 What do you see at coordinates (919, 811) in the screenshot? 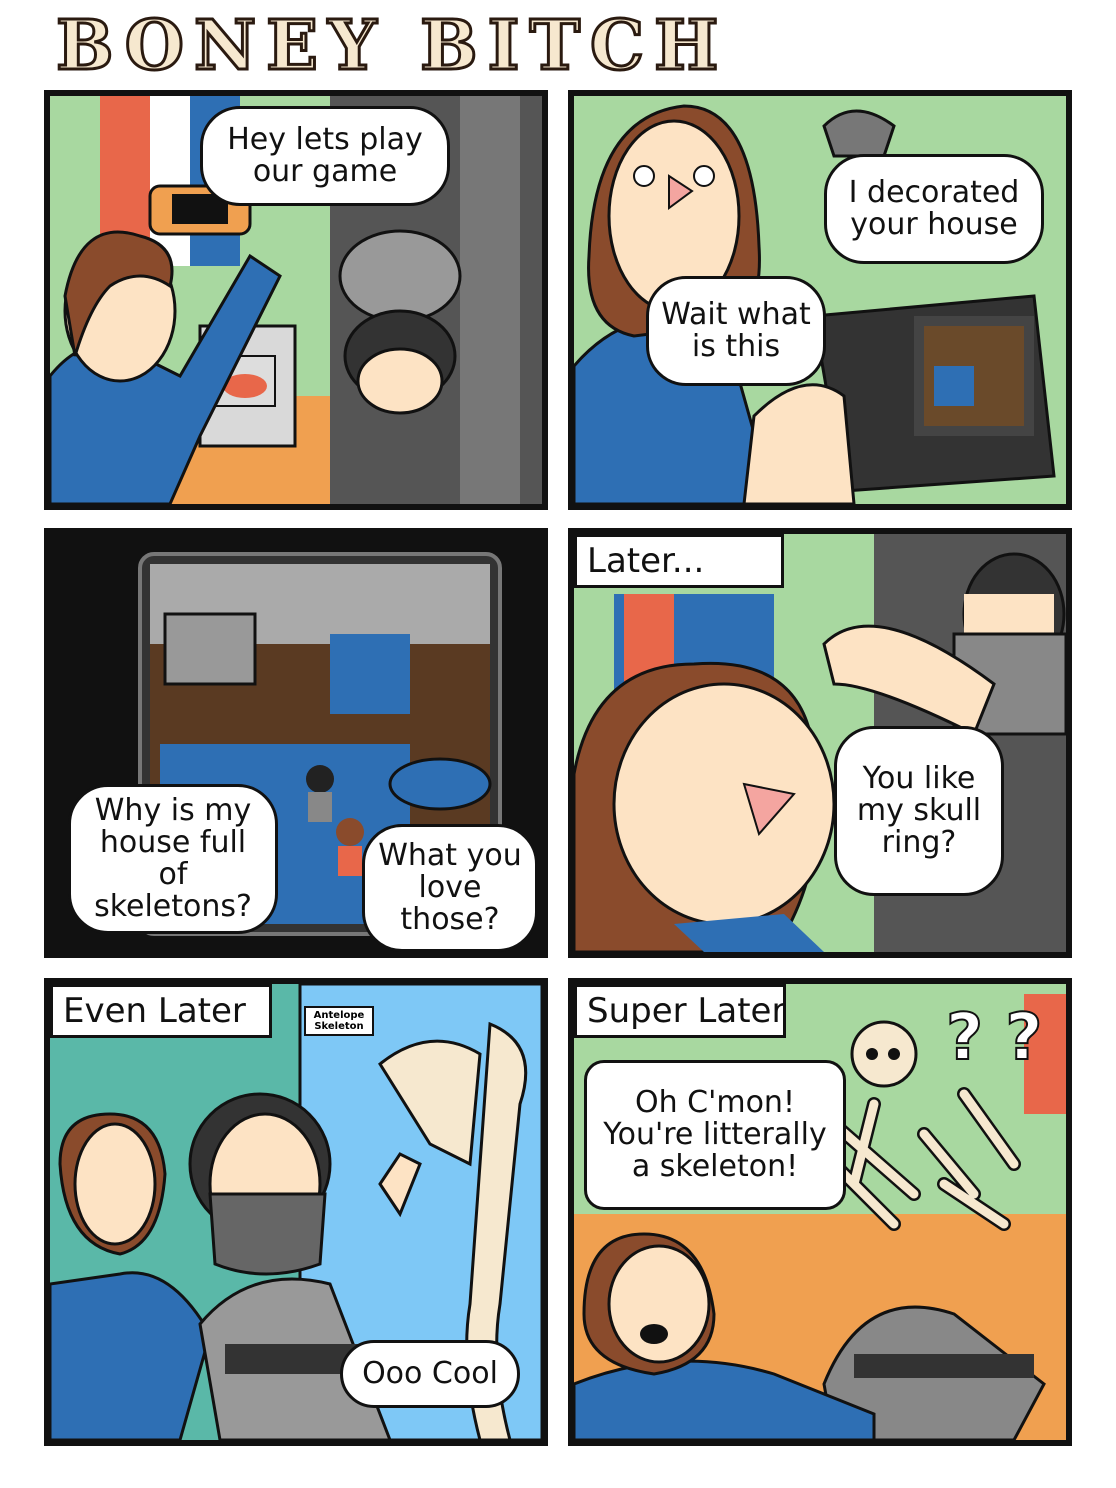
I see `speech-bubble: You like my skull ring?` at bounding box center [919, 811].